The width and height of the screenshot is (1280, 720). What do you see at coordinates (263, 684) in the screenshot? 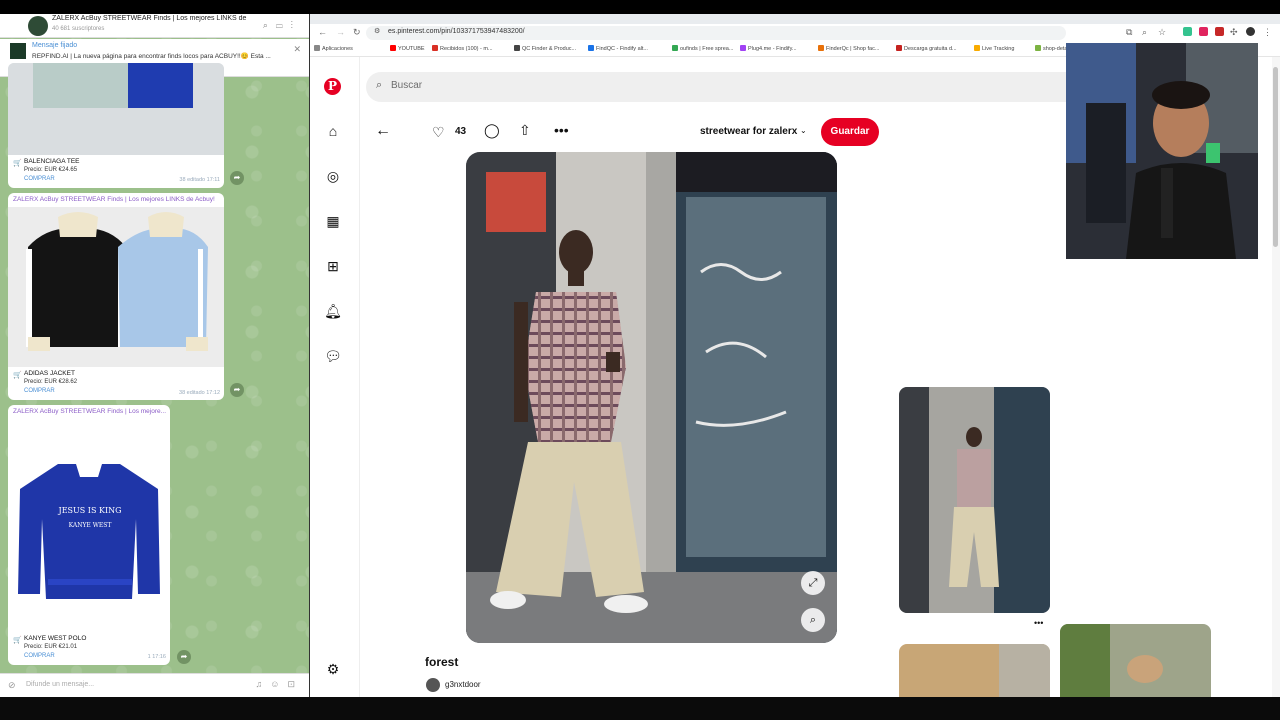
I see `bell-icon: ♫` at bounding box center [263, 684].